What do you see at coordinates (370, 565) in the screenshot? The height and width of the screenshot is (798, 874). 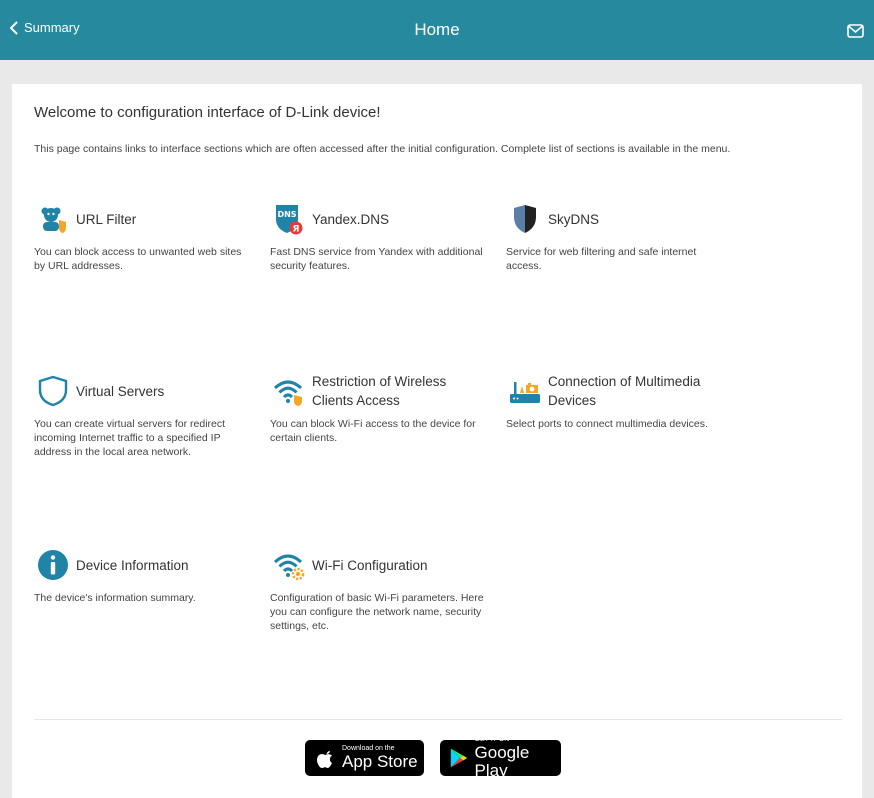 I see `tile-title: Wi-Fi Configuration` at bounding box center [370, 565].